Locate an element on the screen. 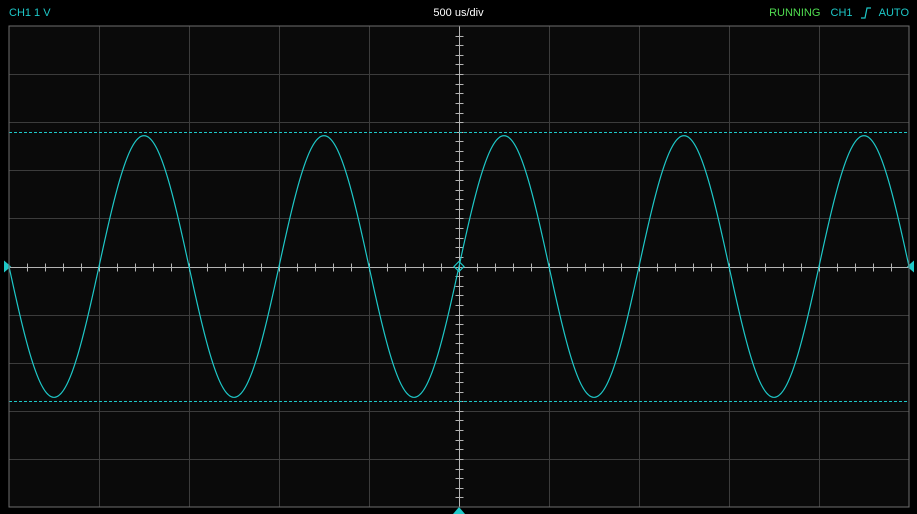 The height and width of the screenshot is (514, 917). status-bar: CH1 1 V 500 us/div RUNNING CH1 AUTO is located at coordinates (458, 13).